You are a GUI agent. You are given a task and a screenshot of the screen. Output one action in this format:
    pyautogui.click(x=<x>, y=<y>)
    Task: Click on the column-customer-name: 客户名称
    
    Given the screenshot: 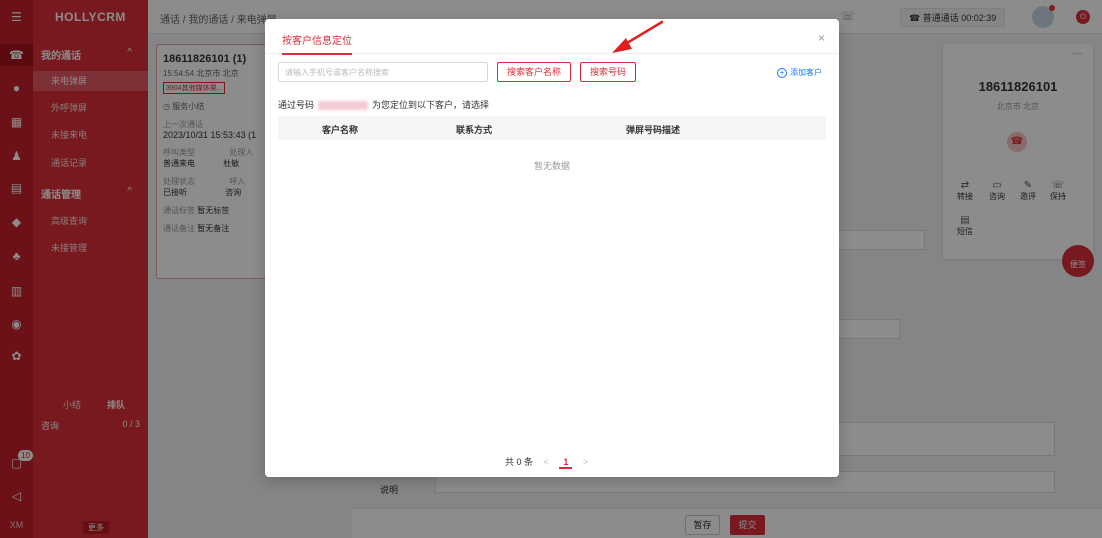 What is the action you would take?
    pyautogui.click(x=340, y=130)
    